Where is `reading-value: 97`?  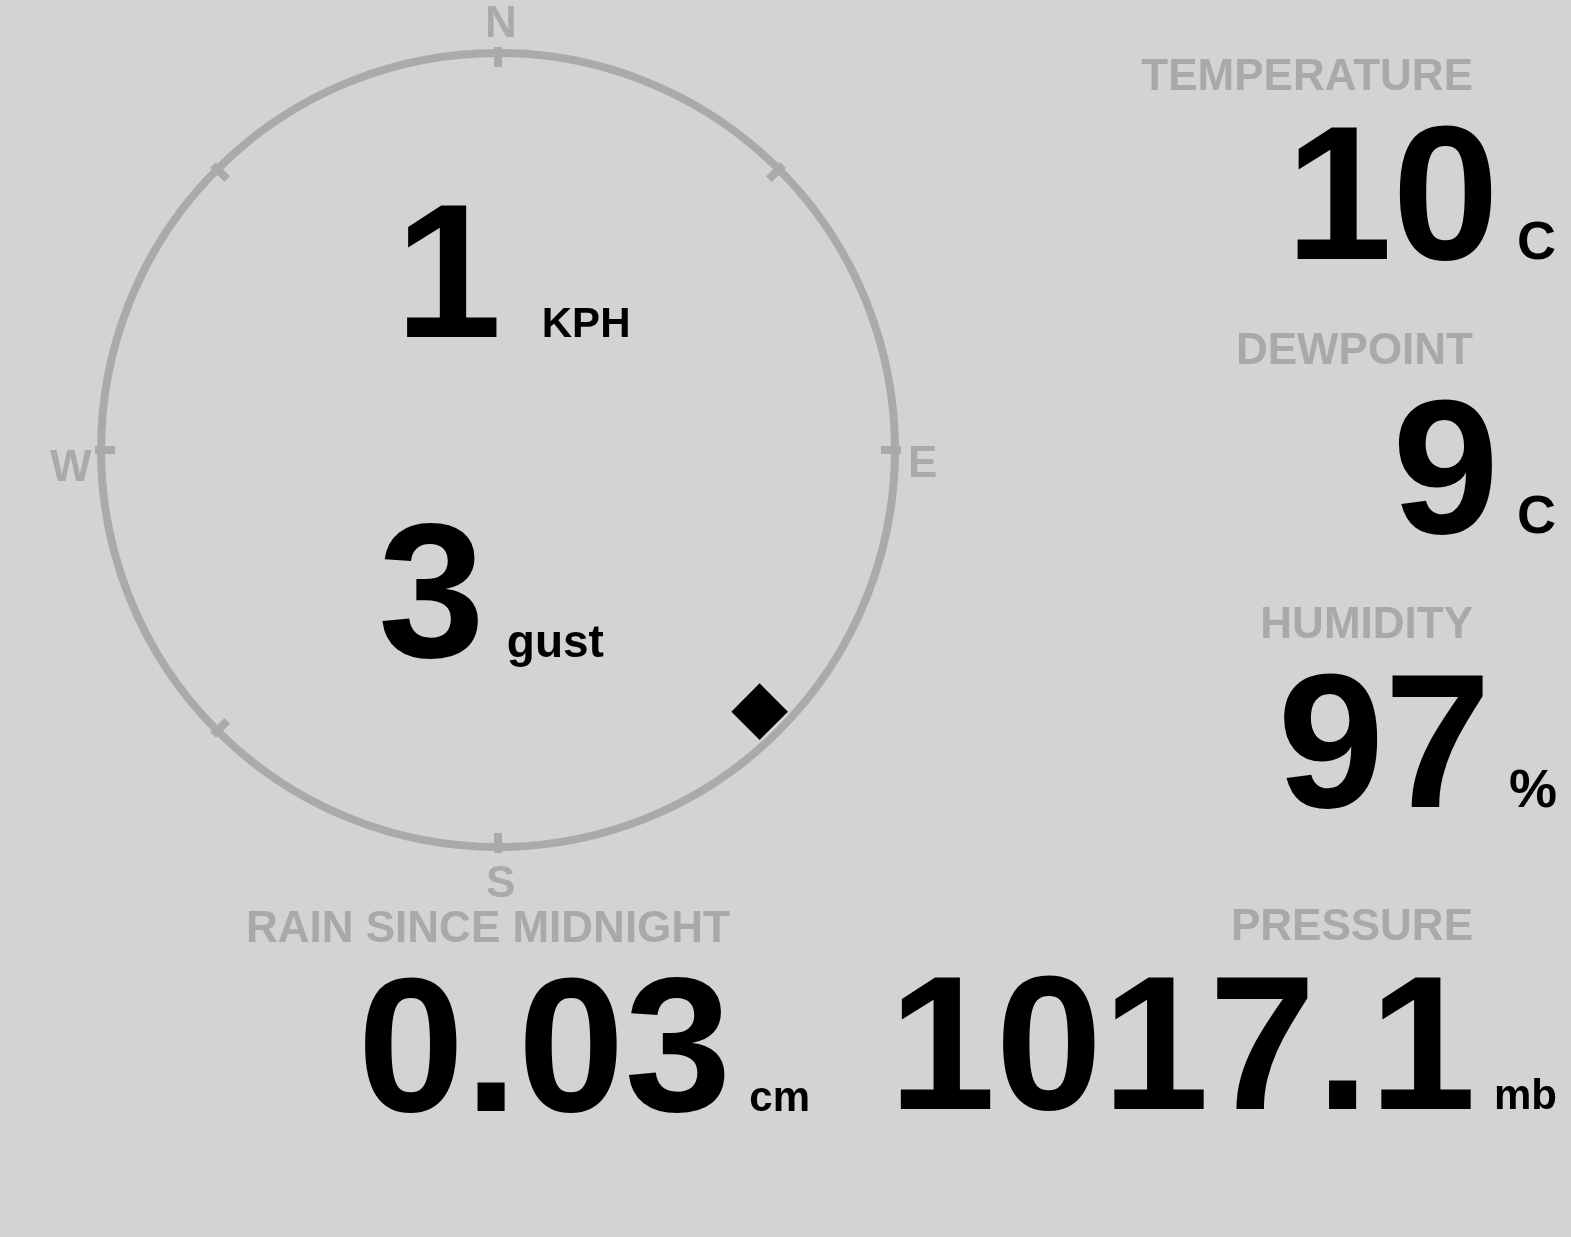 reading-value: 97 is located at coordinates (1384, 741).